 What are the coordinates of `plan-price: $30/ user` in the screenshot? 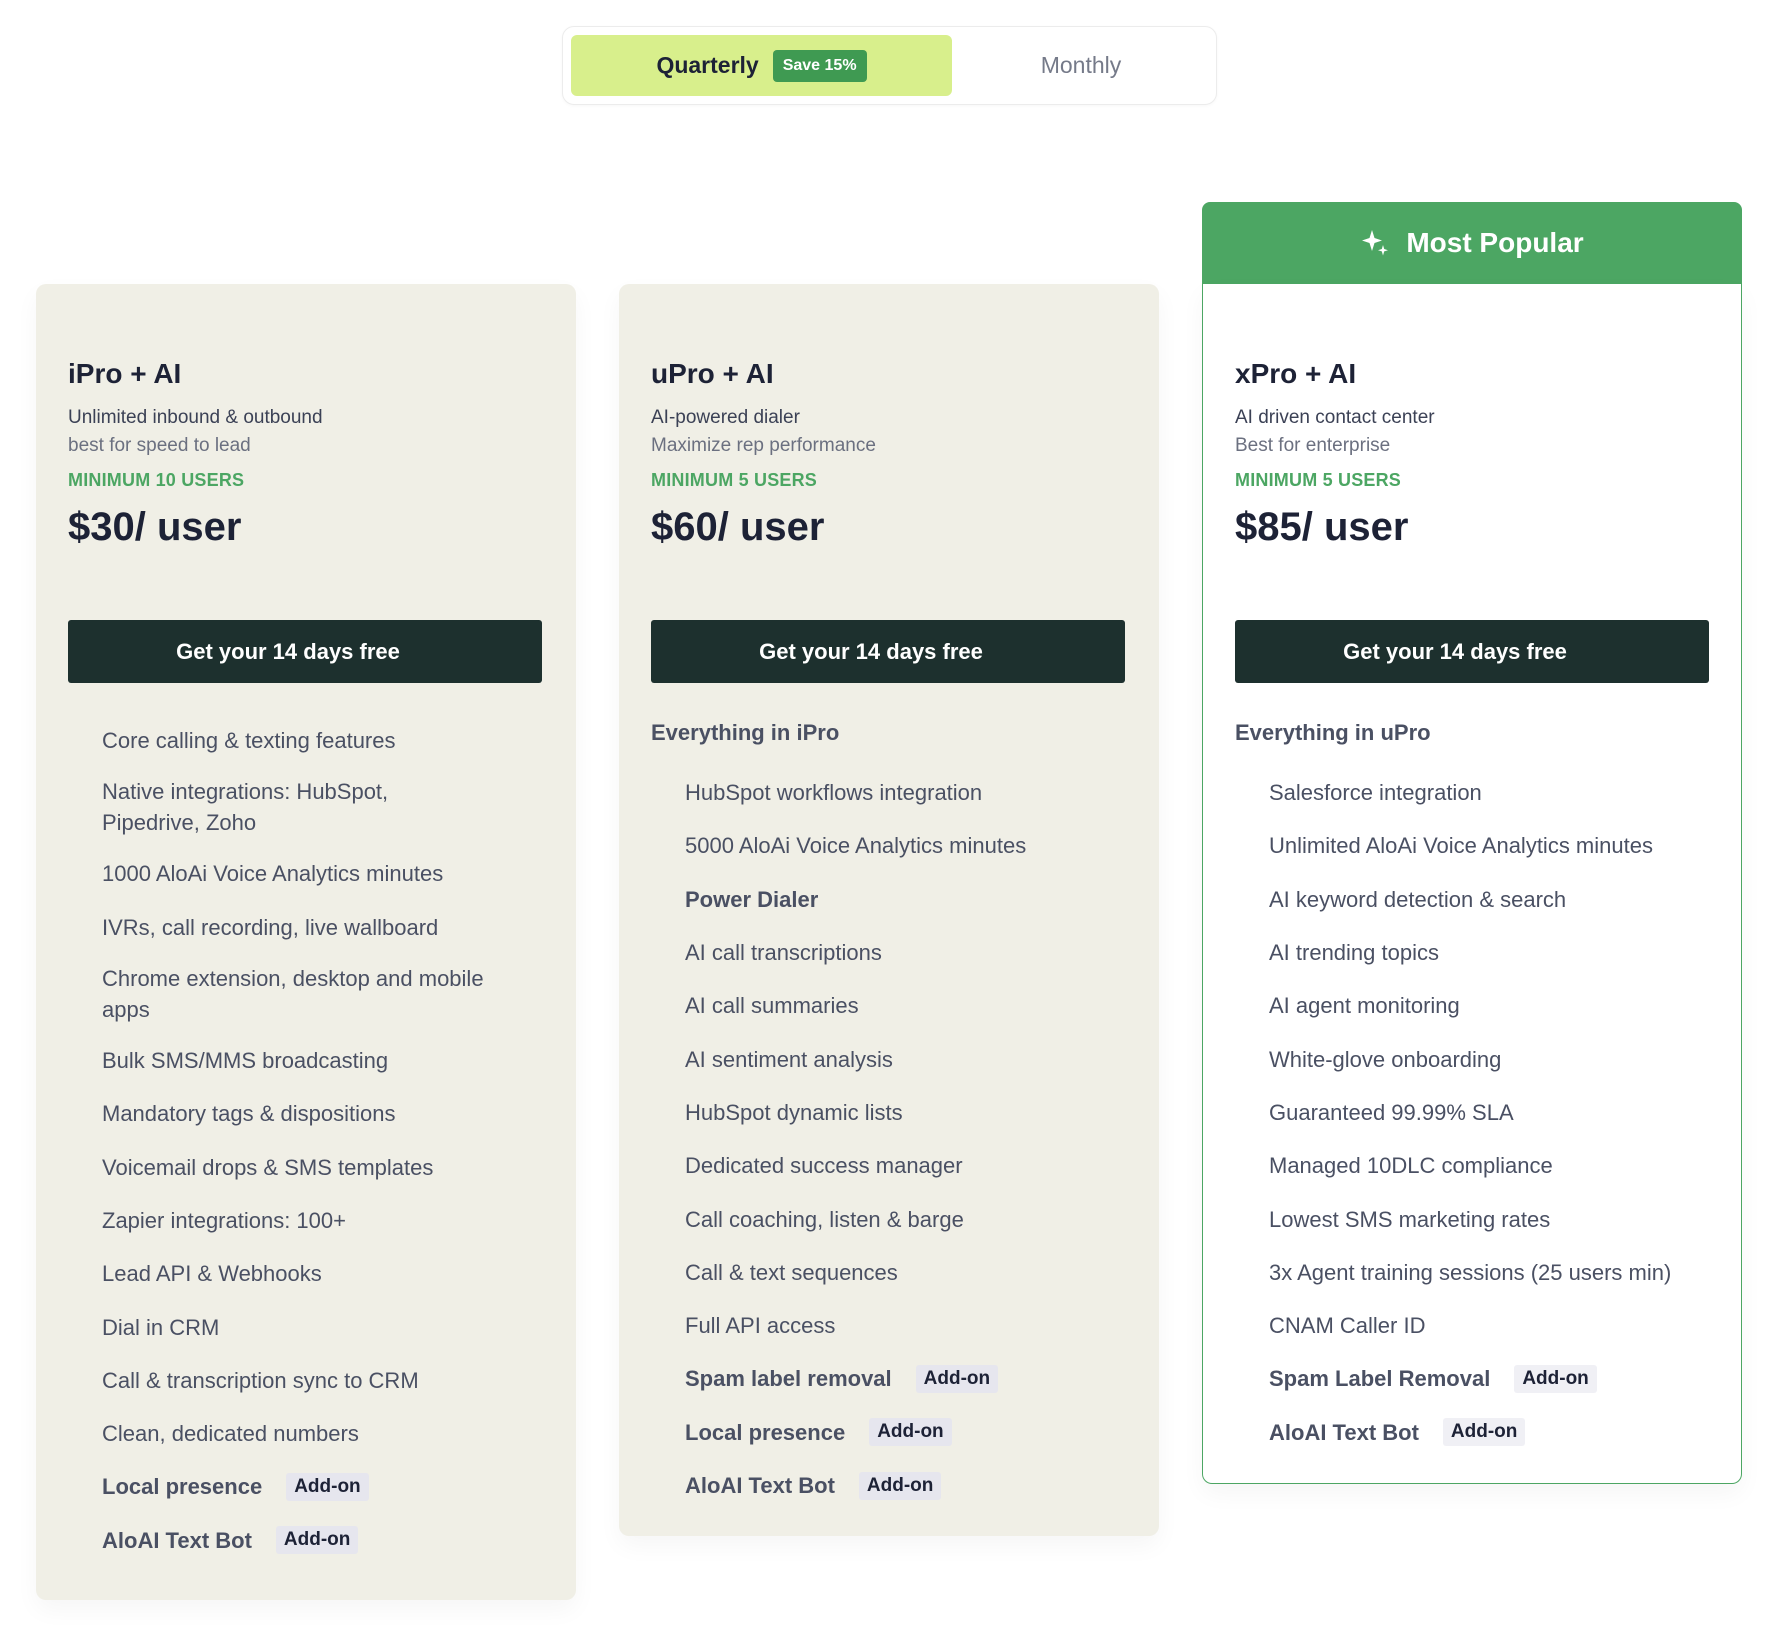 It's located at (155, 527).